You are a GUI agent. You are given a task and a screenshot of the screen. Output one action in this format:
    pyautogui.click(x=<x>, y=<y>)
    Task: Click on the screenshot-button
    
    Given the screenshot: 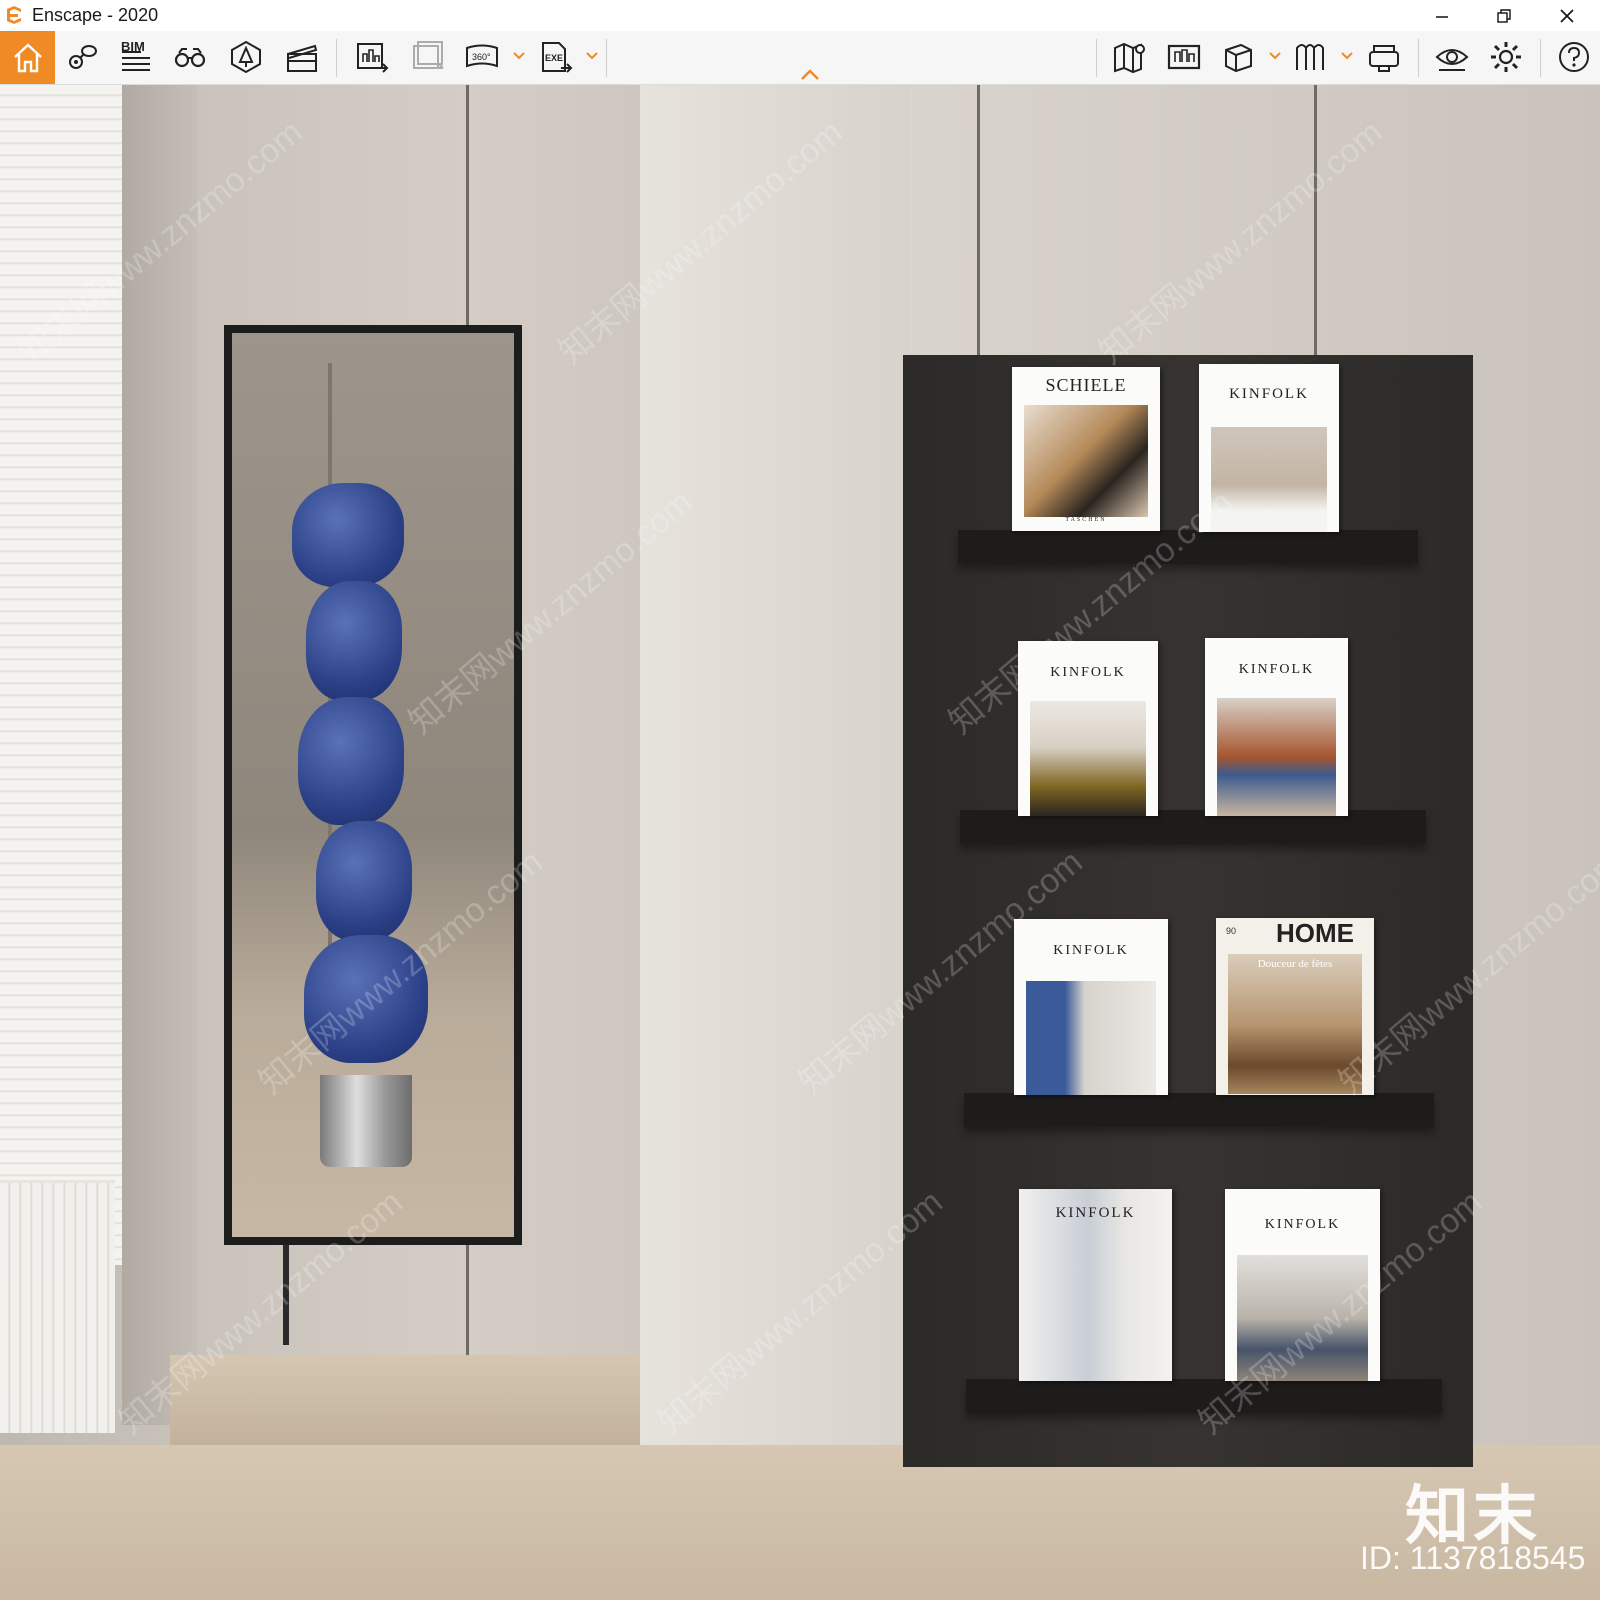 What is the action you would take?
    pyautogui.click(x=372, y=57)
    